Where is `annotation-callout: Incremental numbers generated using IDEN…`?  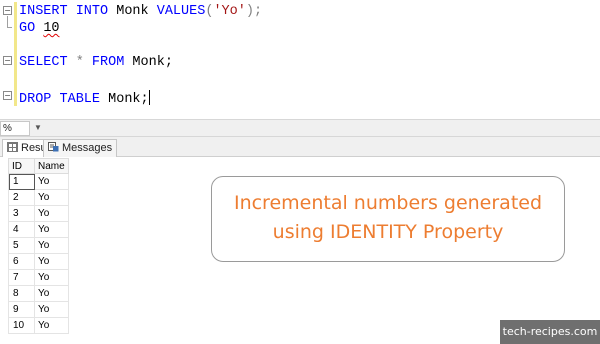
annotation-callout: Incremental numbers generated using IDEN… is located at coordinates (388, 219).